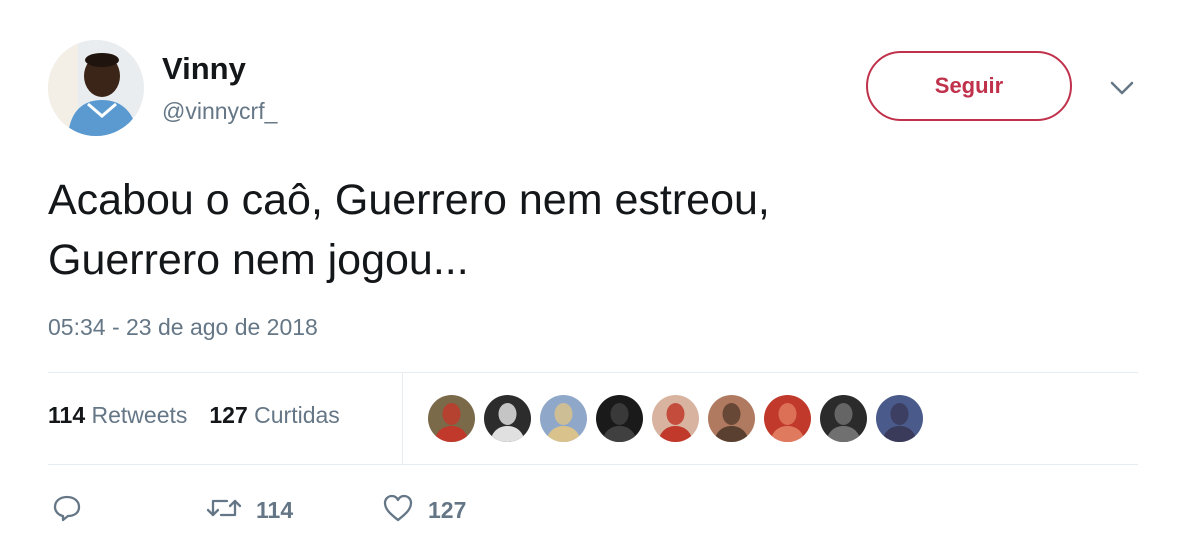  Describe the element at coordinates (204, 69) in the screenshot. I see `user-name: Vinny` at that location.